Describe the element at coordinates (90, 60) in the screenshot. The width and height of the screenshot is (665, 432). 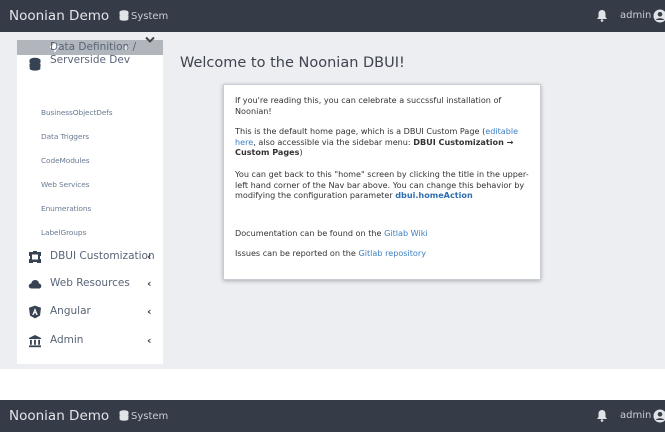
I see `sidebar-section-label-line2: Serverside Dev` at that location.